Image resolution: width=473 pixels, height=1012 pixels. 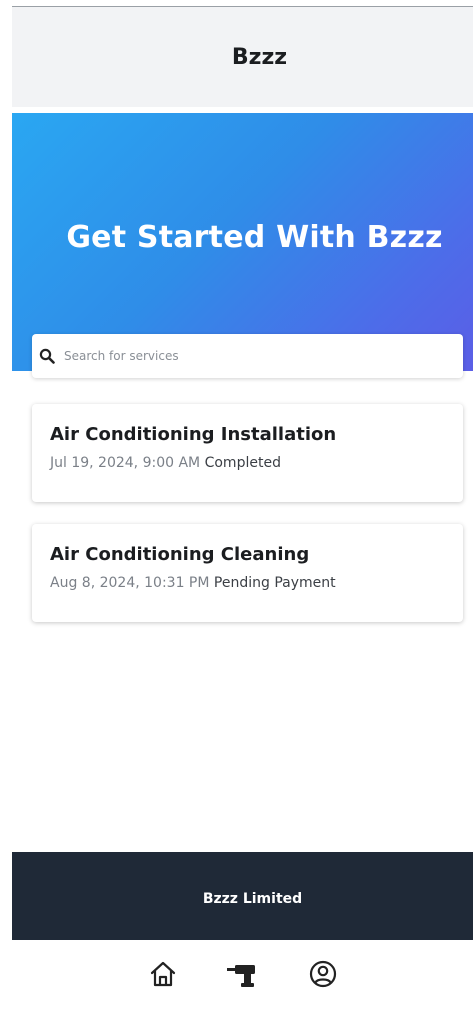 I want to click on service-meta: Jul 19, 2024, 9:00 AM Completed, so click(x=247, y=463).